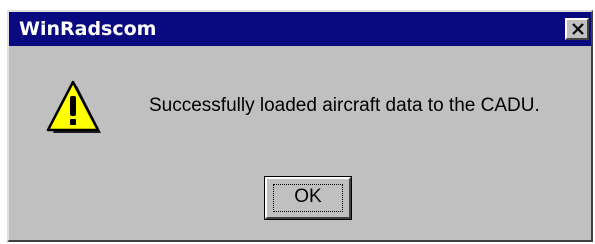 The height and width of the screenshot is (244, 595). Describe the element at coordinates (73, 106) in the screenshot. I see `warning-icon` at that location.